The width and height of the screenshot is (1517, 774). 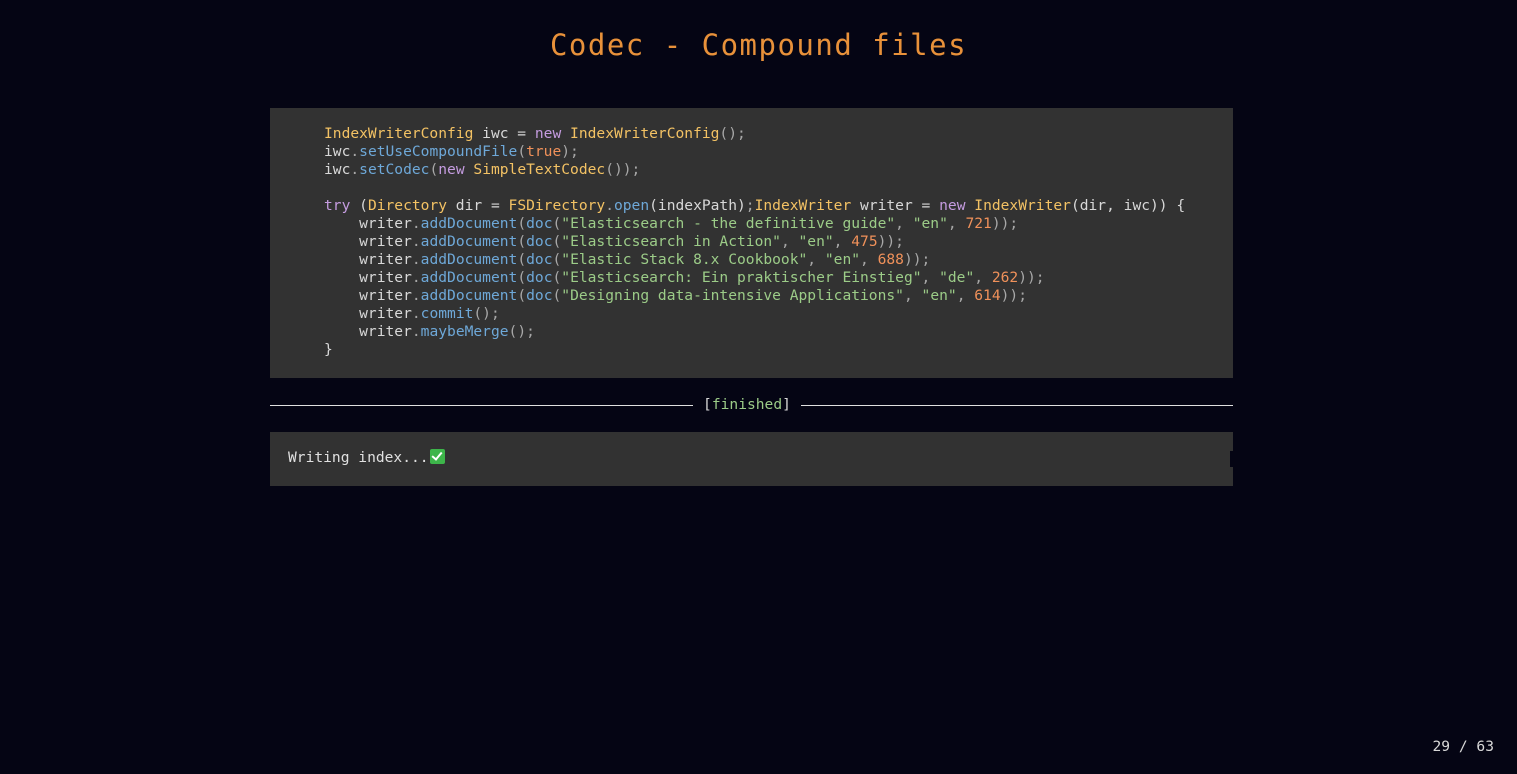 I want to click on code-line: writer.commit();, so click(x=751, y=314).